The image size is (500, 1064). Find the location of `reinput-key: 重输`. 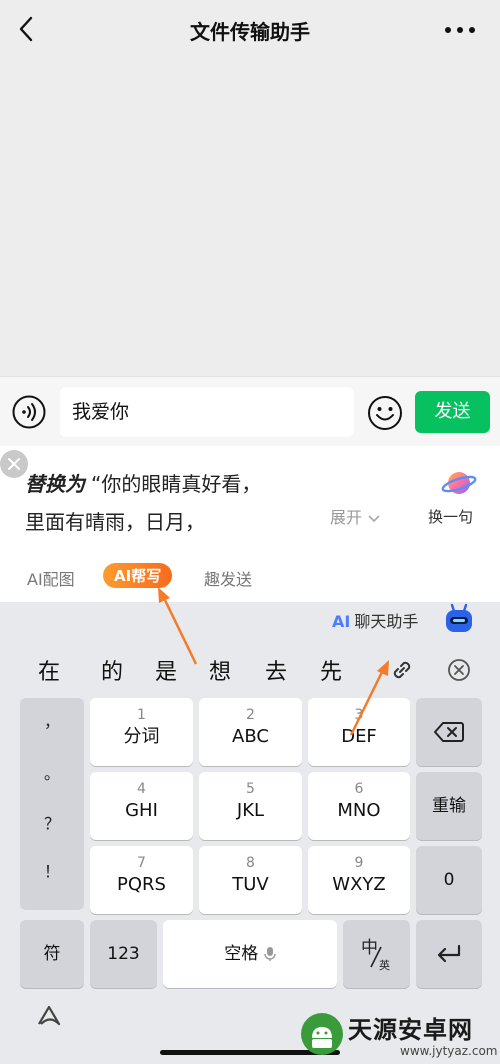

reinput-key: 重输 is located at coordinates (449, 806).